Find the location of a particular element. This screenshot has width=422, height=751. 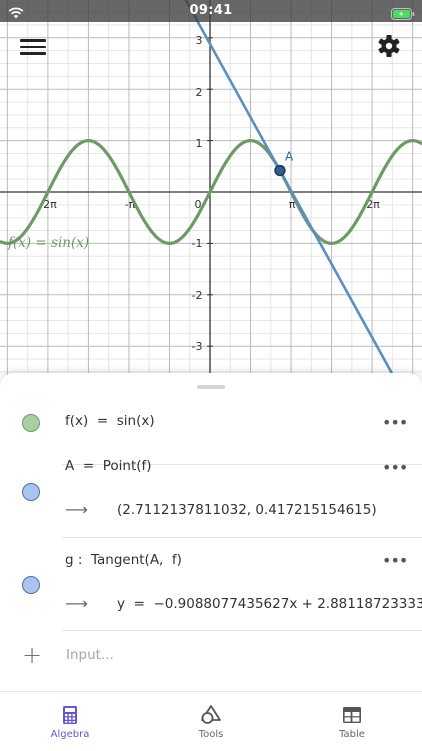

visibility-toggle-f is located at coordinates (31, 423).